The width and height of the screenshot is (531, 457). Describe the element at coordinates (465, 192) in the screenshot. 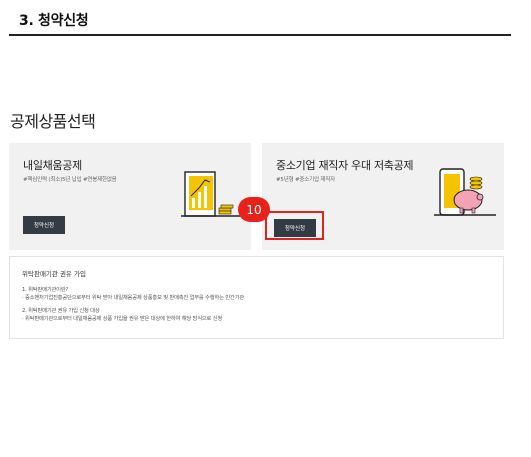

I see `piggy-bank-phone-icon` at that location.